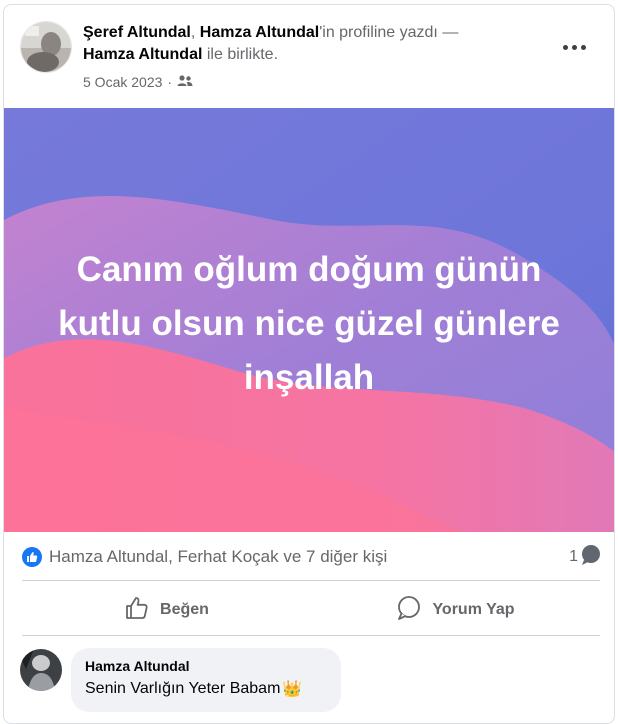 This screenshot has width=618, height=724. I want to click on comment-author-link: Hamza Altundal, so click(206, 666).